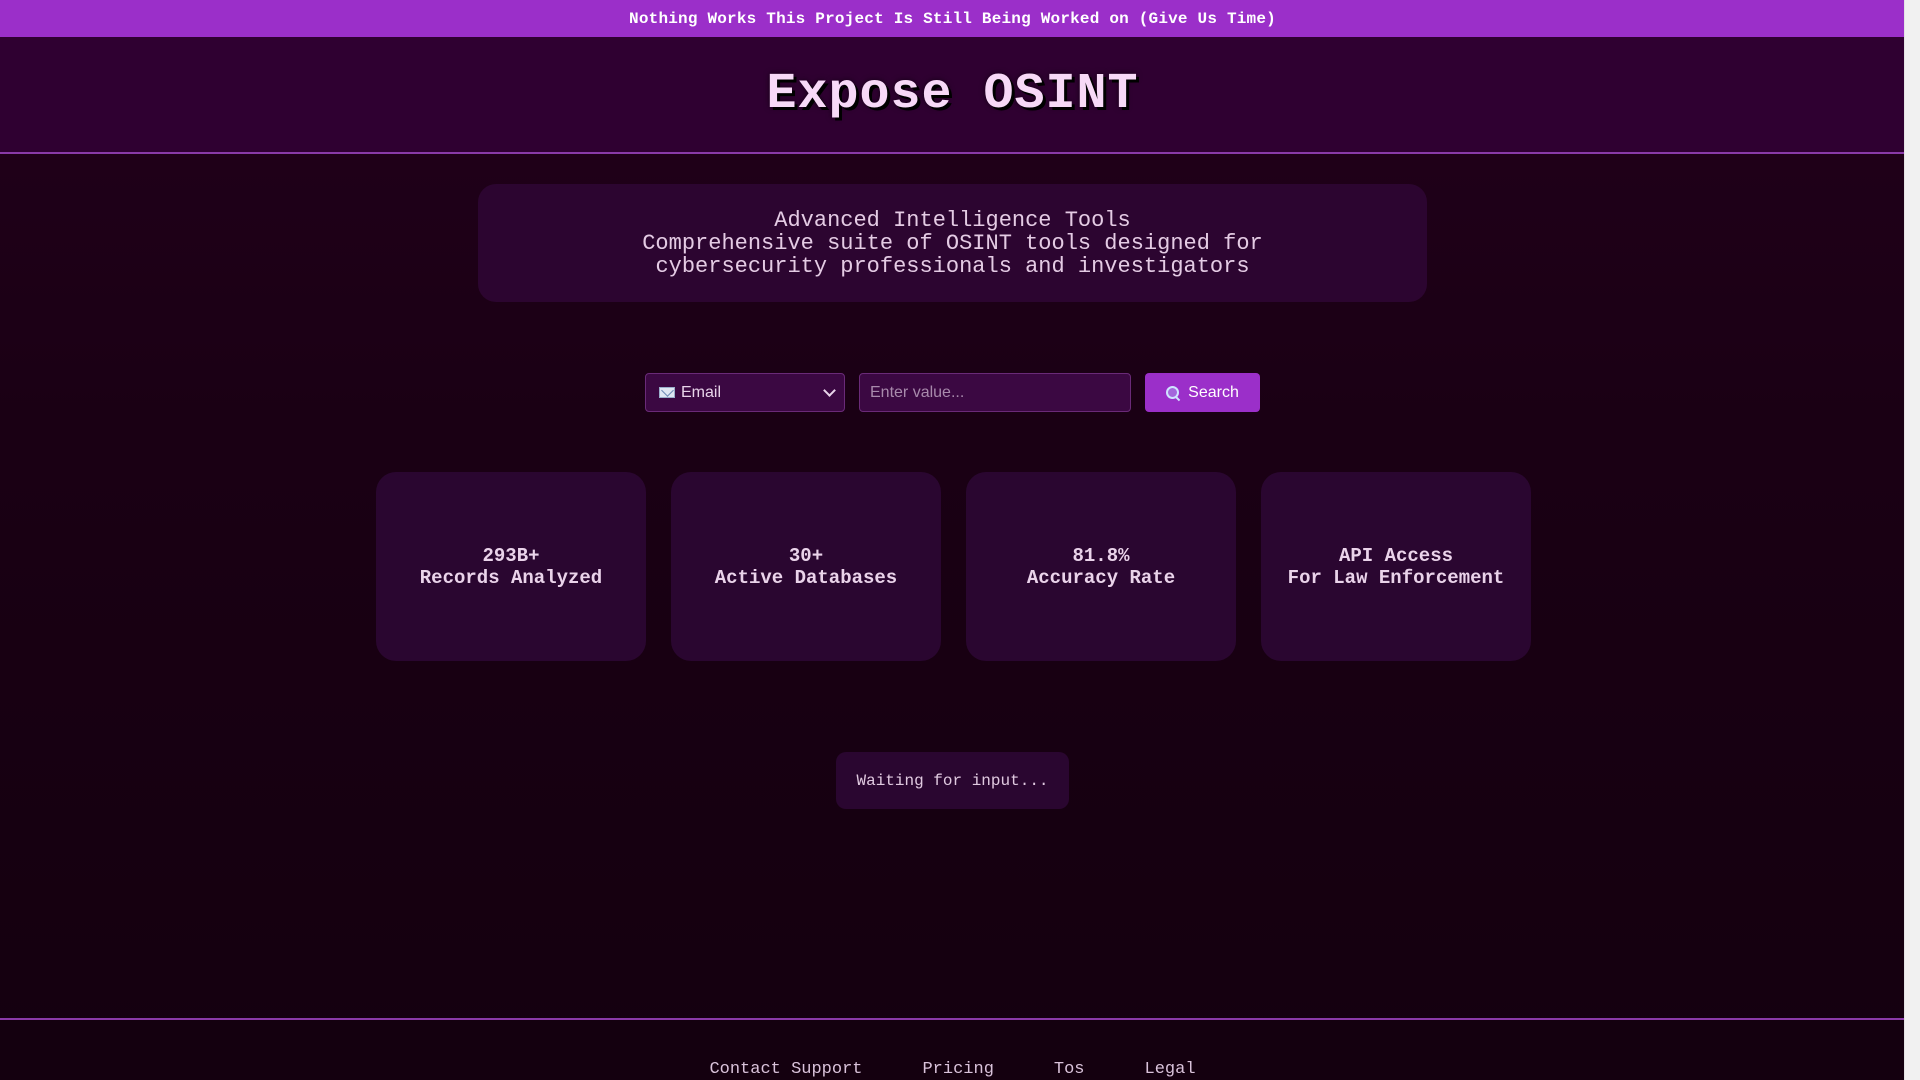  Describe the element at coordinates (829, 390) in the screenshot. I see `chevron-down-icon` at that location.